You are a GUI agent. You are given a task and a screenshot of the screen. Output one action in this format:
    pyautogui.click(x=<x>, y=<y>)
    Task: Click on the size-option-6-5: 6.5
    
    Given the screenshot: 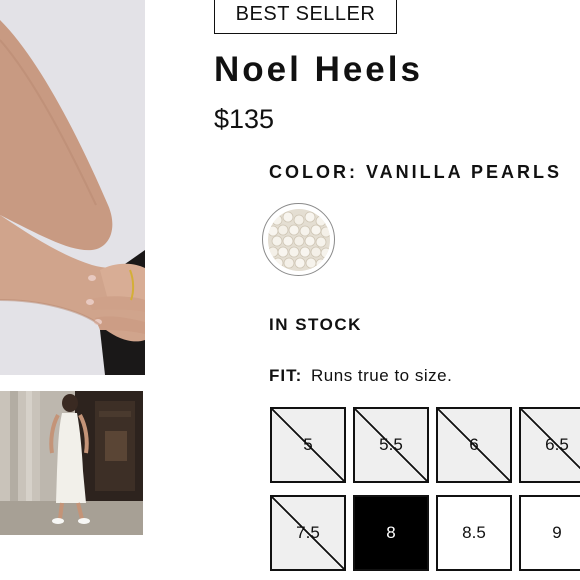 What is the action you would take?
    pyautogui.click(x=549, y=445)
    